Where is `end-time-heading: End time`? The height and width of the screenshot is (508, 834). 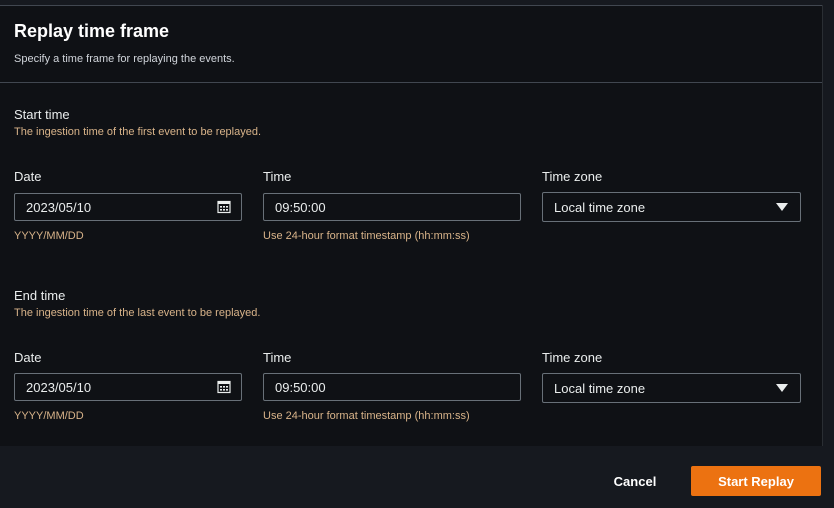
end-time-heading: End time is located at coordinates (40, 295).